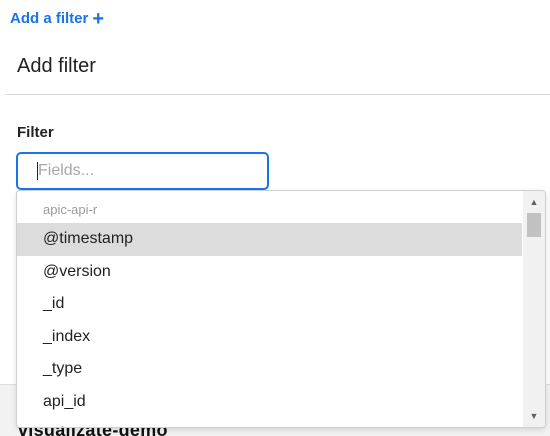 Image resolution: width=550 pixels, height=436 pixels. I want to click on dropdown-option-version: @version, so click(269, 272).